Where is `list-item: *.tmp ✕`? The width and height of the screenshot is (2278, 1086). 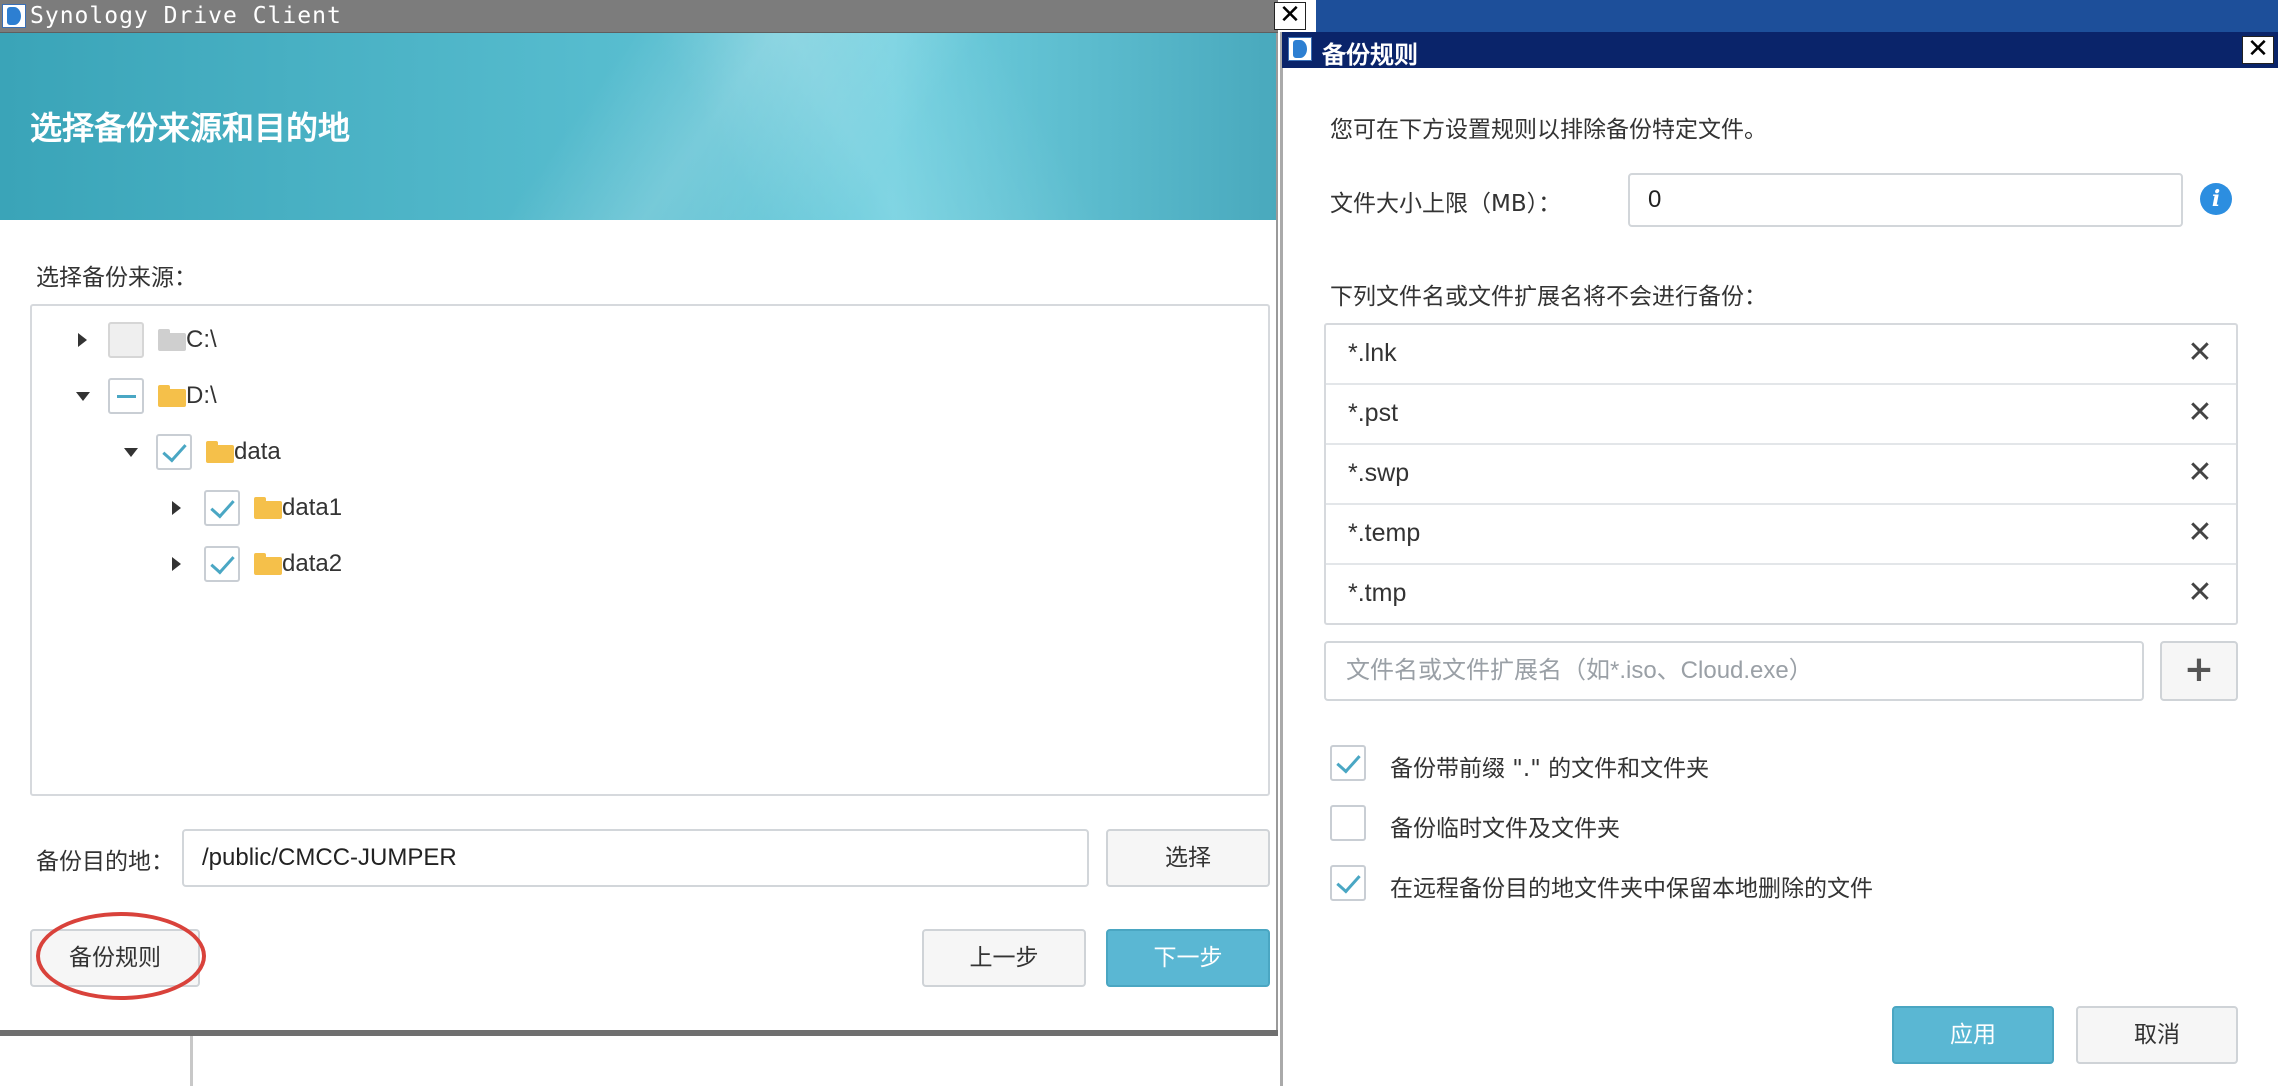 list-item: *.tmp ✕ is located at coordinates (1781, 595).